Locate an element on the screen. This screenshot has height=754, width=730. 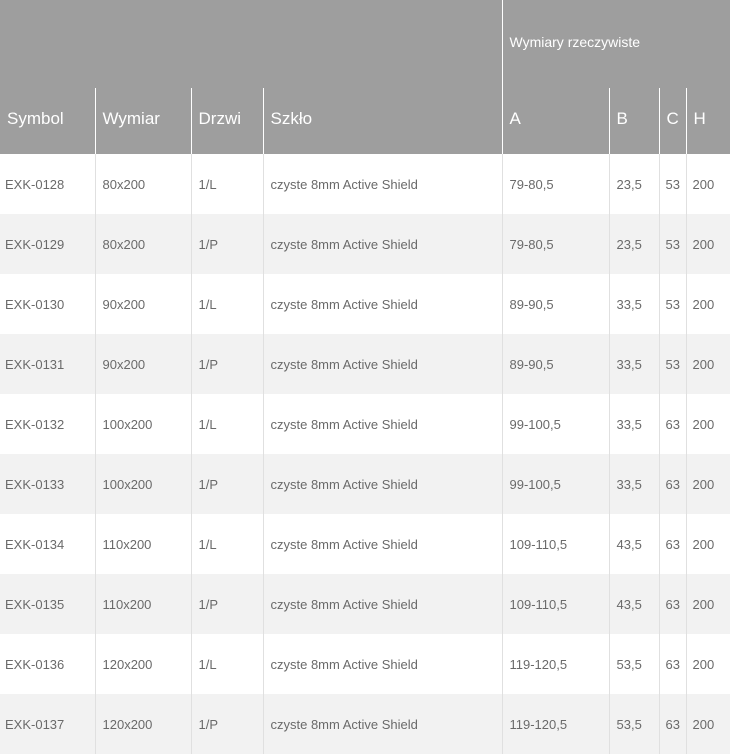
cell-symbol: EXK-0130 is located at coordinates (47, 304).